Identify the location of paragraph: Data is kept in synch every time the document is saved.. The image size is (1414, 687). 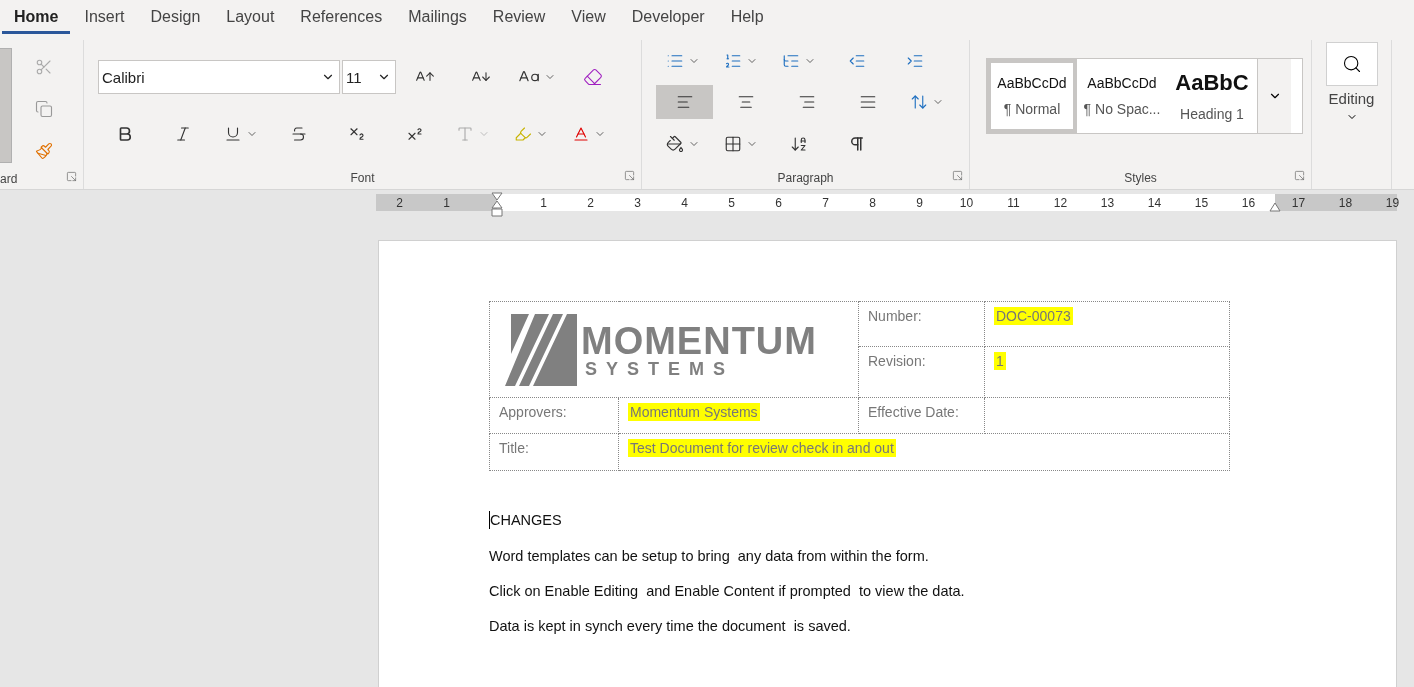
(670, 626).